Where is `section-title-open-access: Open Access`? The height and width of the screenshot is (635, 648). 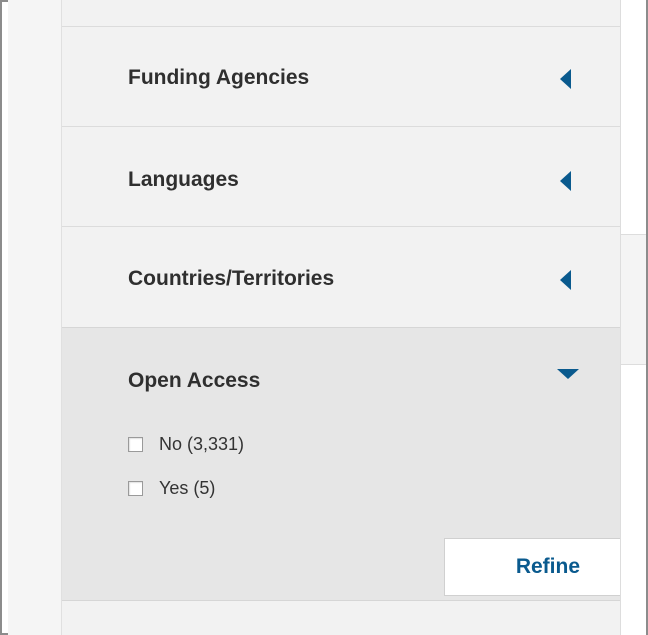 section-title-open-access: Open Access is located at coordinates (194, 380).